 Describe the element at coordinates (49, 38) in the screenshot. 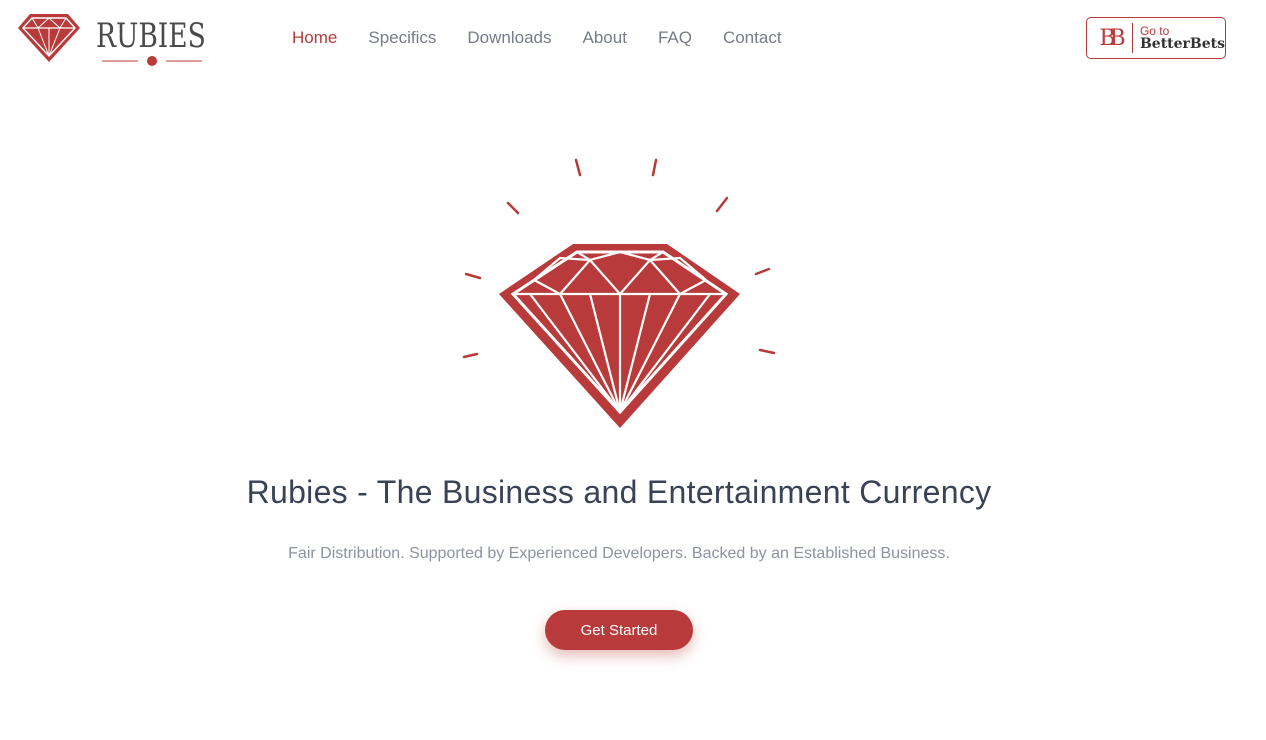

I see `logo-diamond-icon` at that location.